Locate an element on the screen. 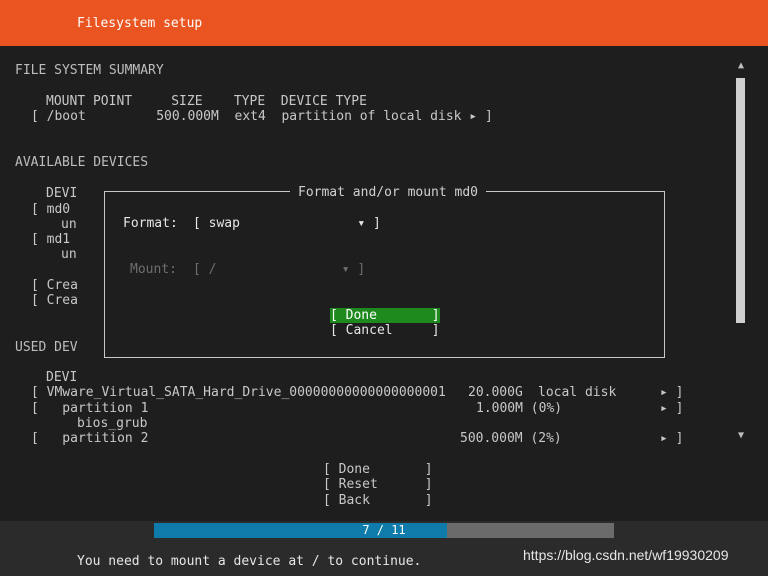 This screenshot has width=768, height=576. mount-label: Mount: is located at coordinates (153, 269).